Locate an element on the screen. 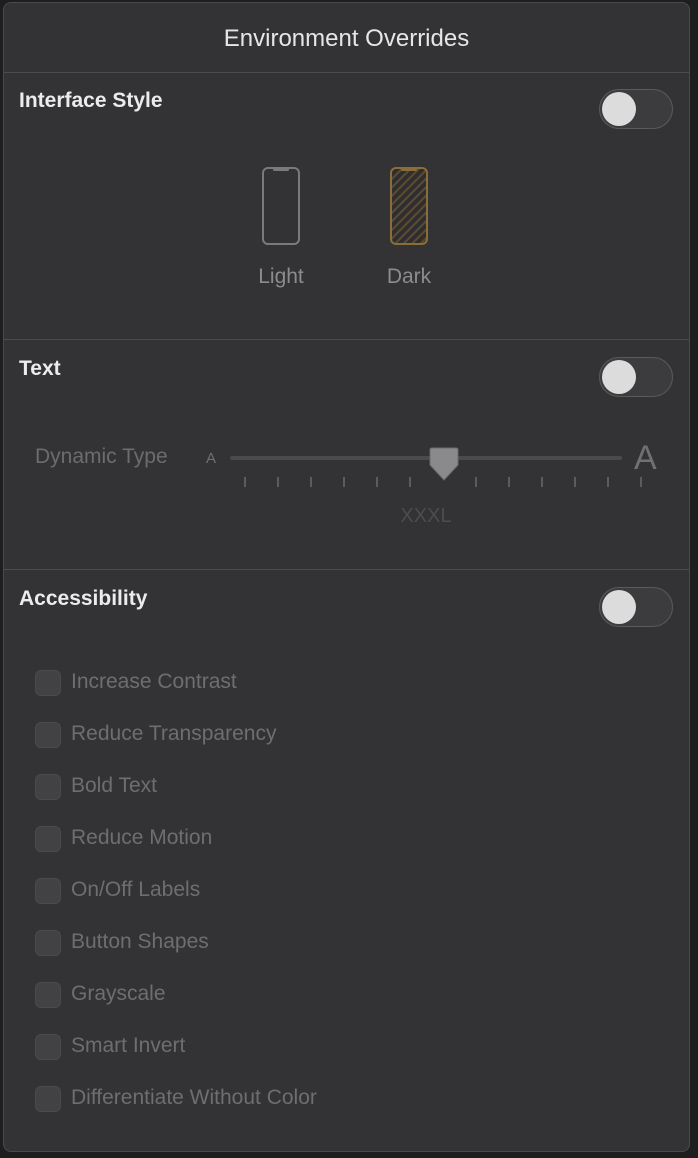  checkbox-label: Increase Contrast is located at coordinates (154, 681).